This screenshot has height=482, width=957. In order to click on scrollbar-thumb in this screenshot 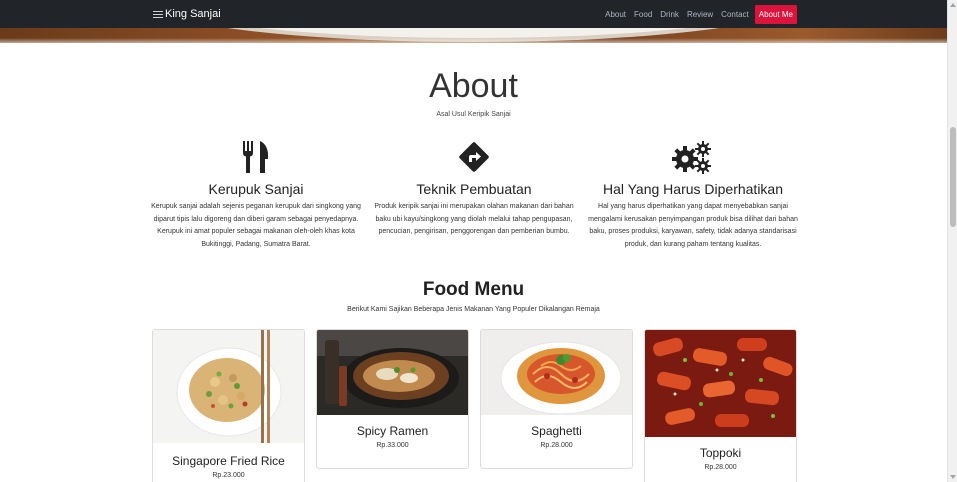, I will do `click(953, 177)`.